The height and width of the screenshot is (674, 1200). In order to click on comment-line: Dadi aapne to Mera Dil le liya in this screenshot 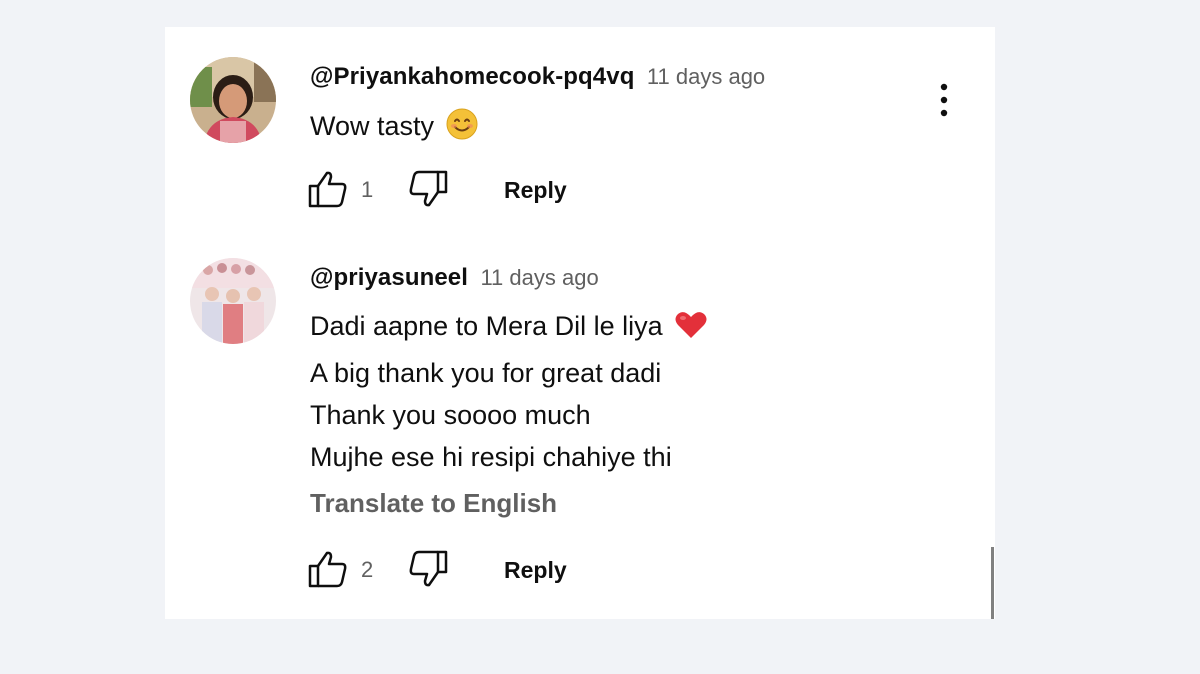, I will do `click(486, 326)`.